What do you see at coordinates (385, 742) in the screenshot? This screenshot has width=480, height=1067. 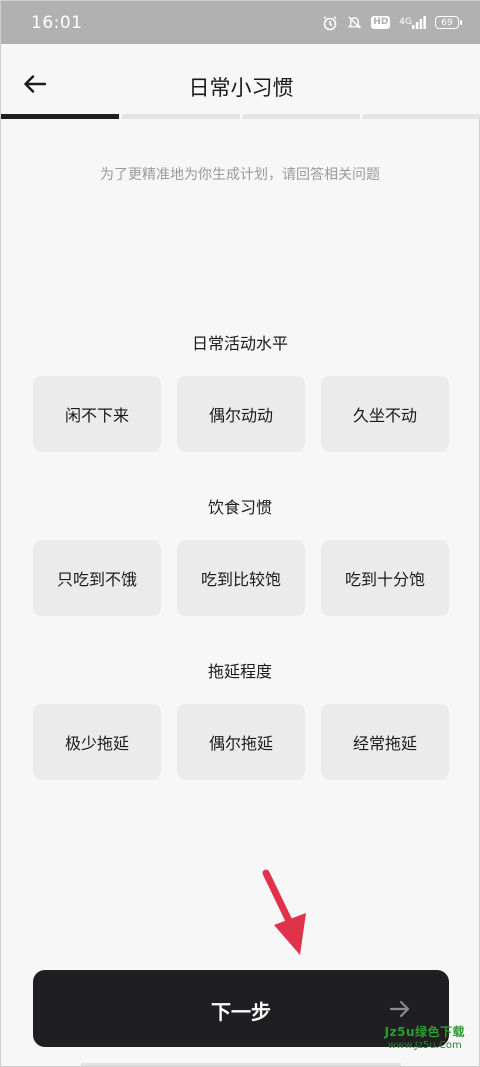 I see `option-button: 经常拖延` at bounding box center [385, 742].